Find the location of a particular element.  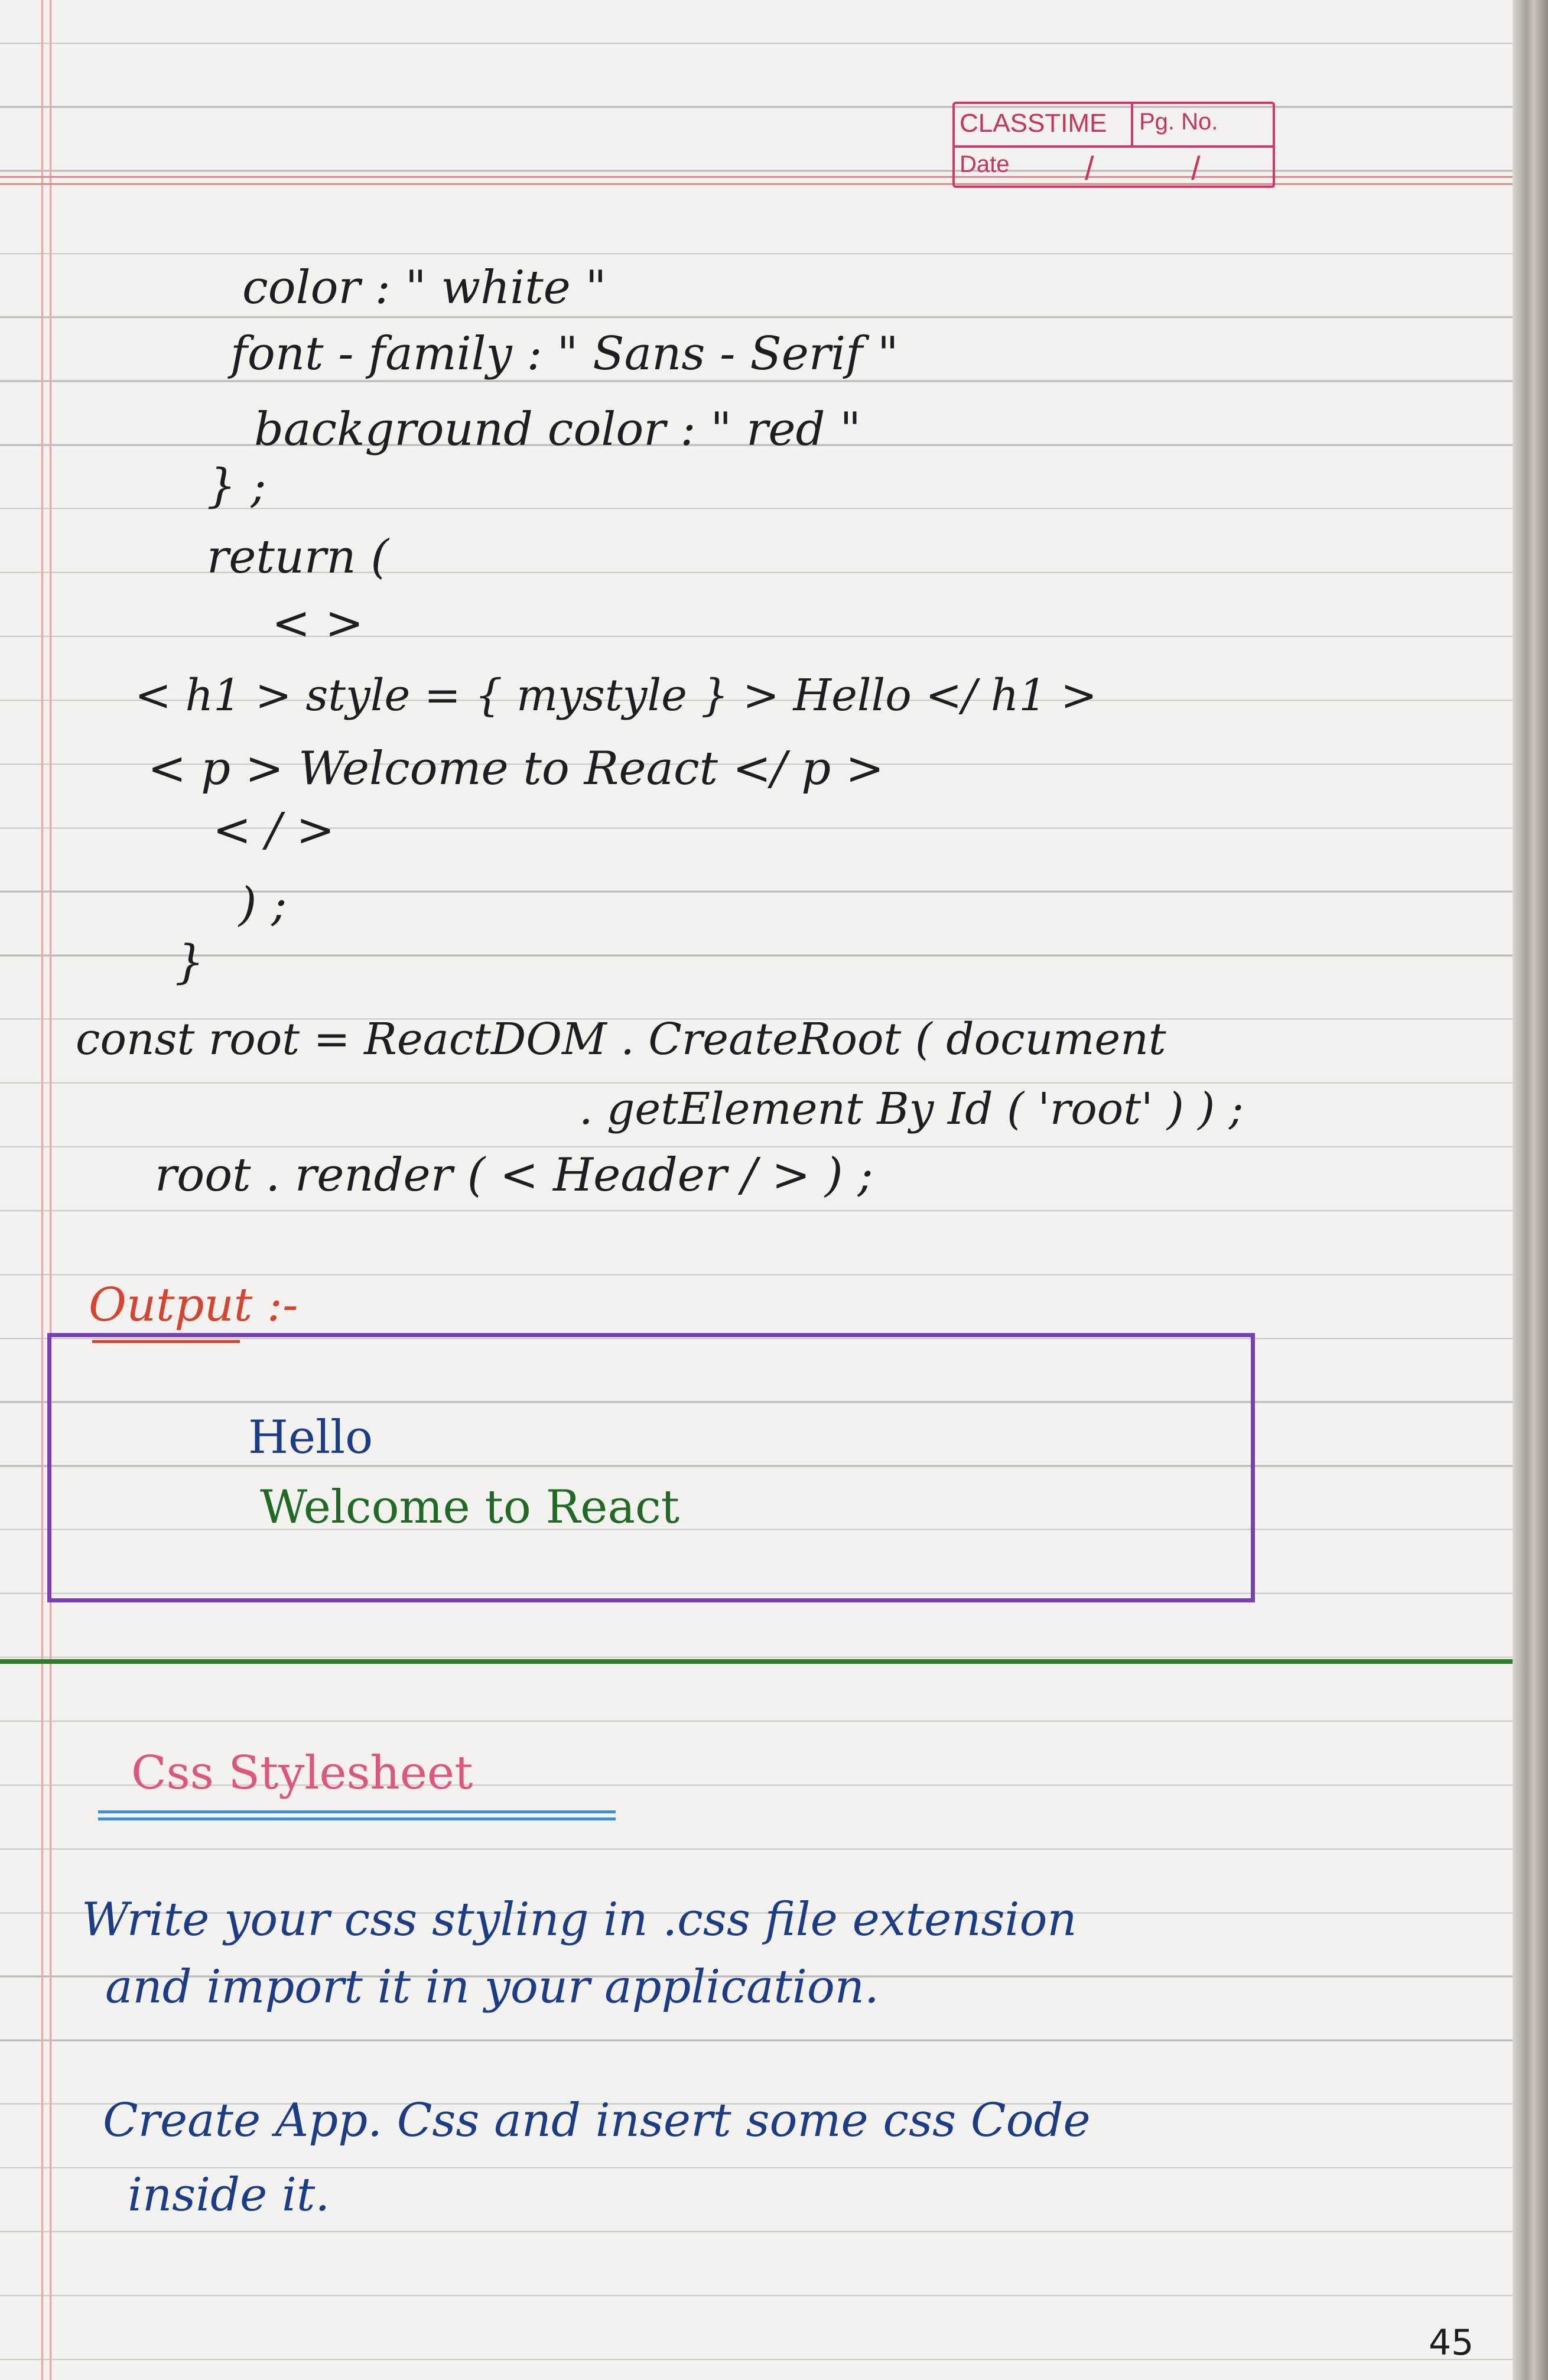

code-line: . getElement By Id ( 'root' ) ) ; is located at coordinates (911, 1109).